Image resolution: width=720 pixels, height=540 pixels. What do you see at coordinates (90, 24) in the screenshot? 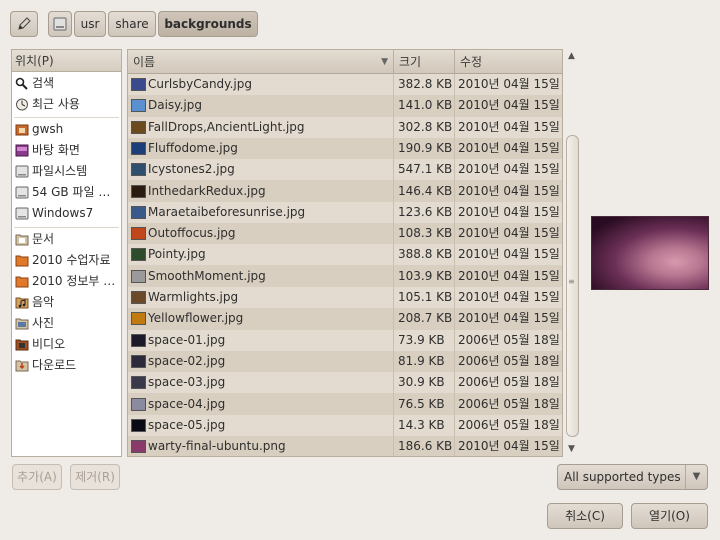
I see `crumb-usr-button: usr` at bounding box center [90, 24].